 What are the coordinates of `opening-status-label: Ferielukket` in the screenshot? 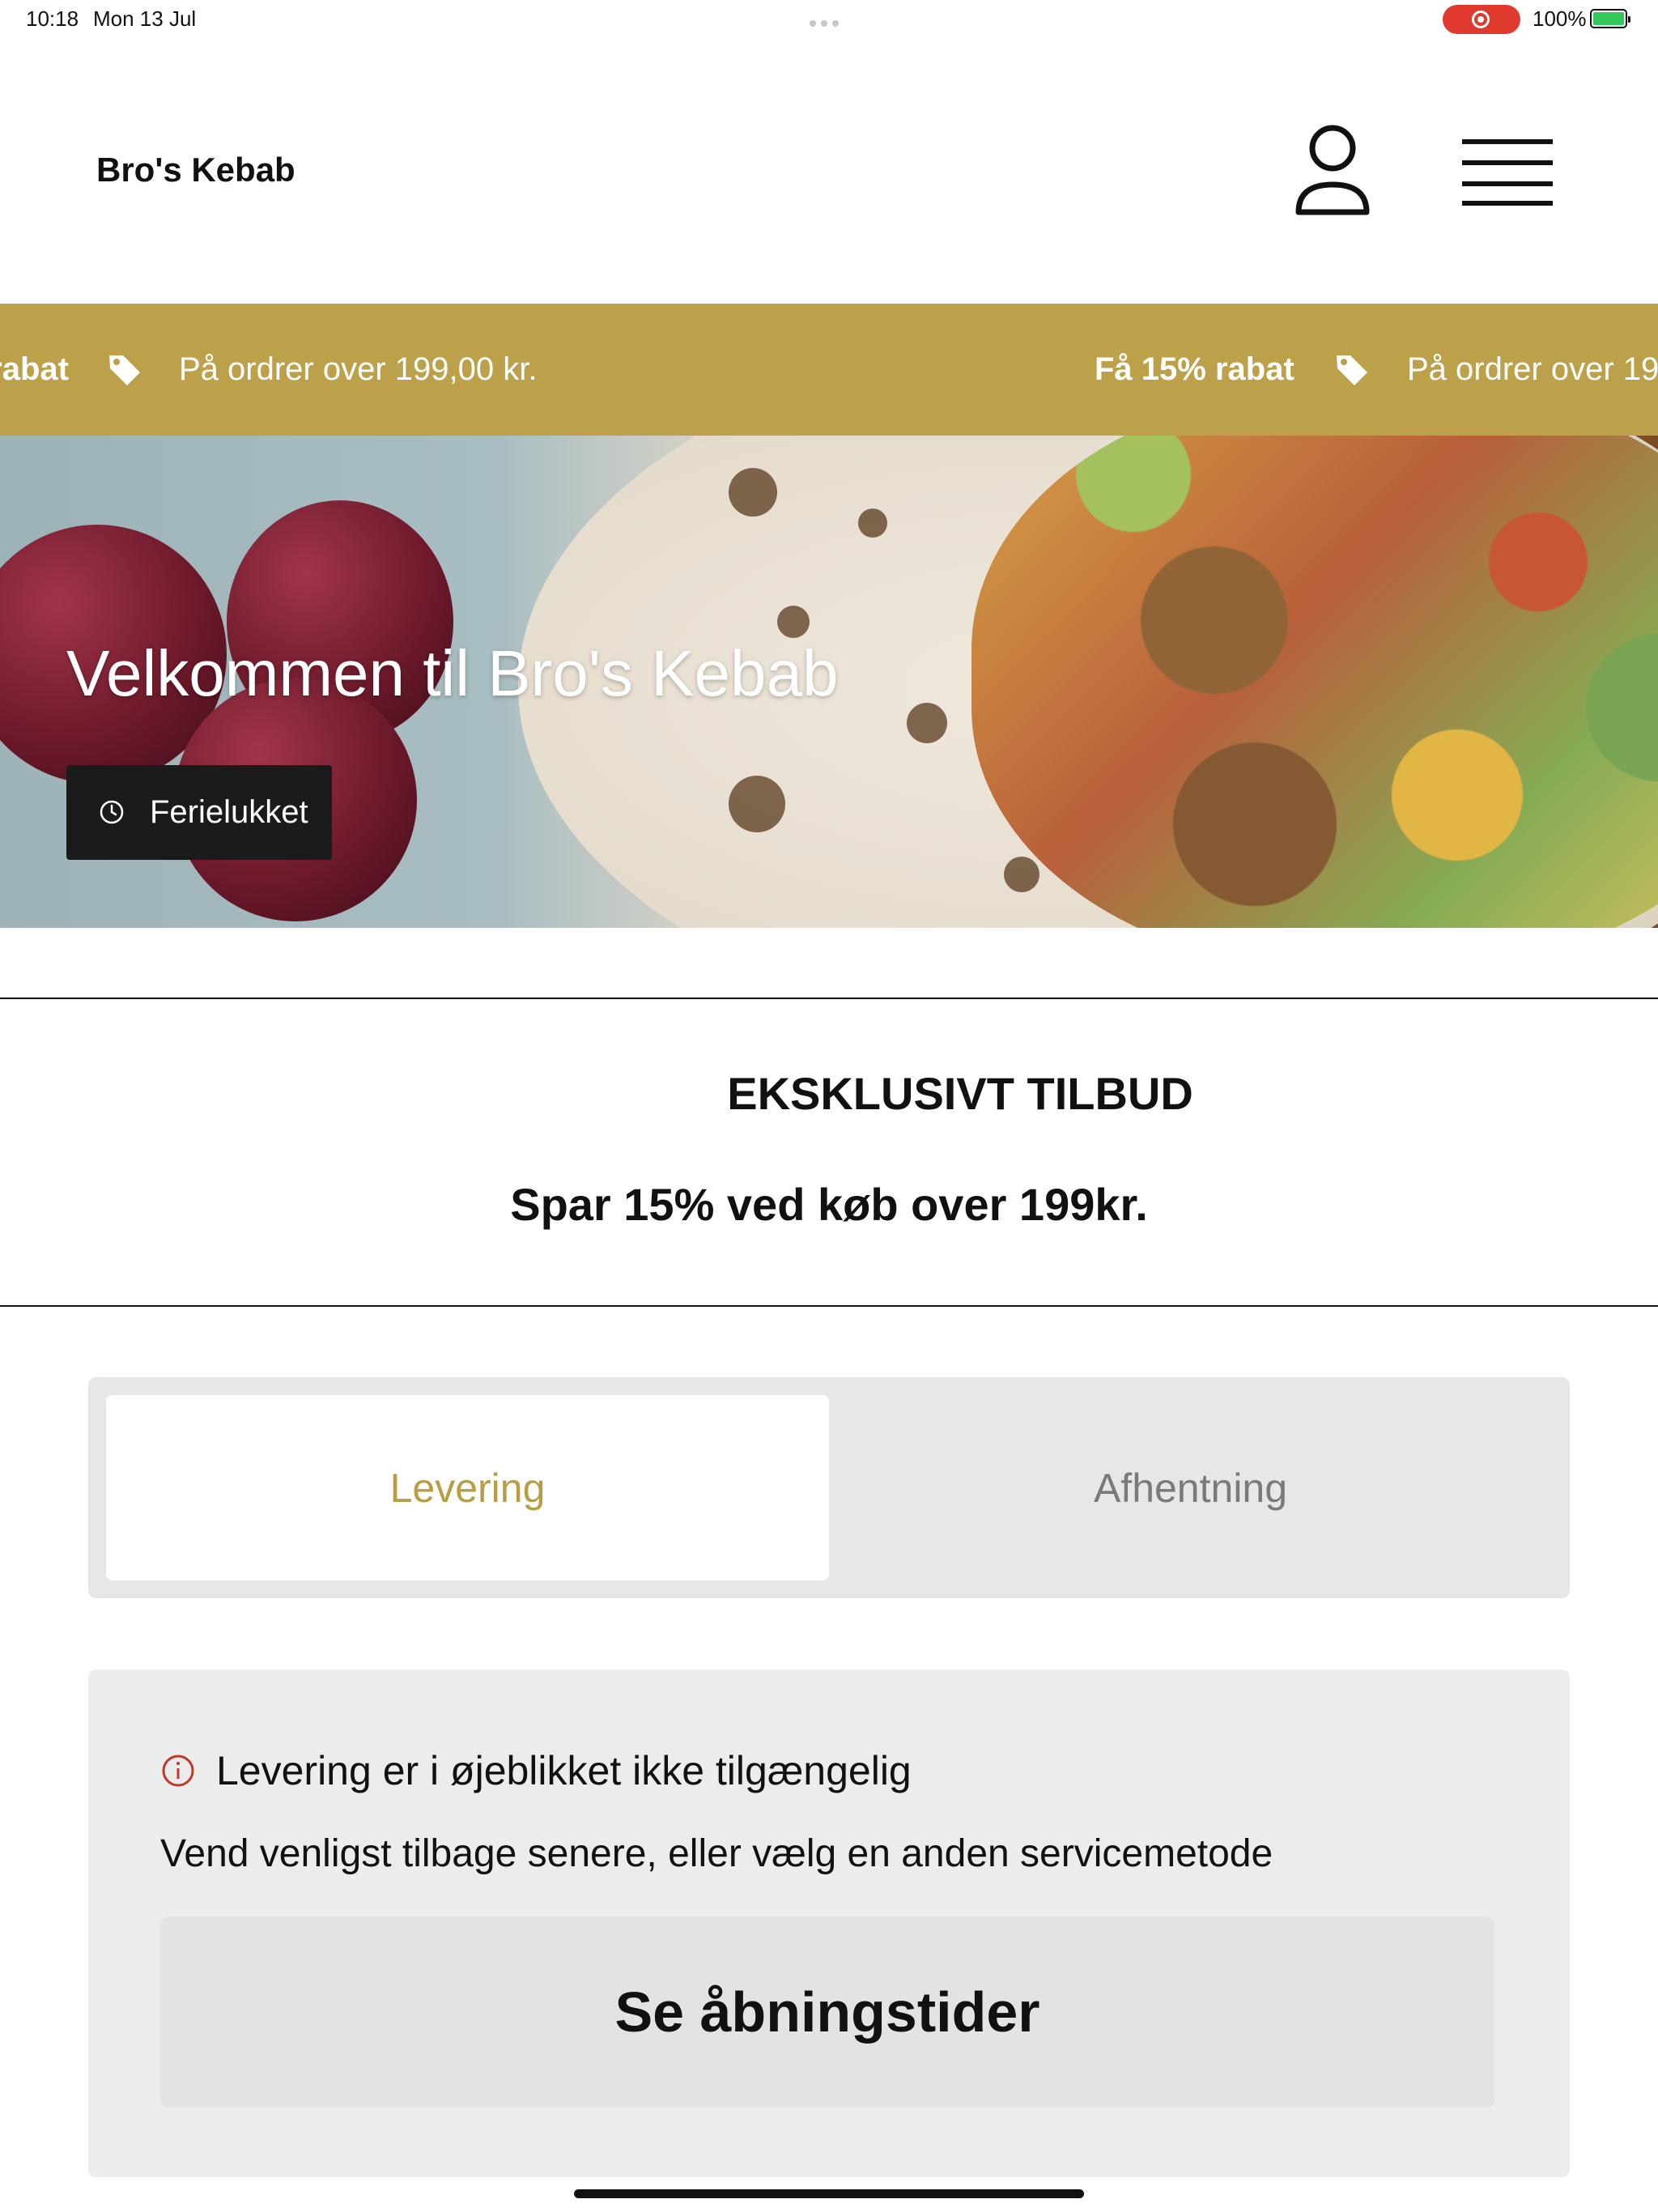 It's located at (229, 812).